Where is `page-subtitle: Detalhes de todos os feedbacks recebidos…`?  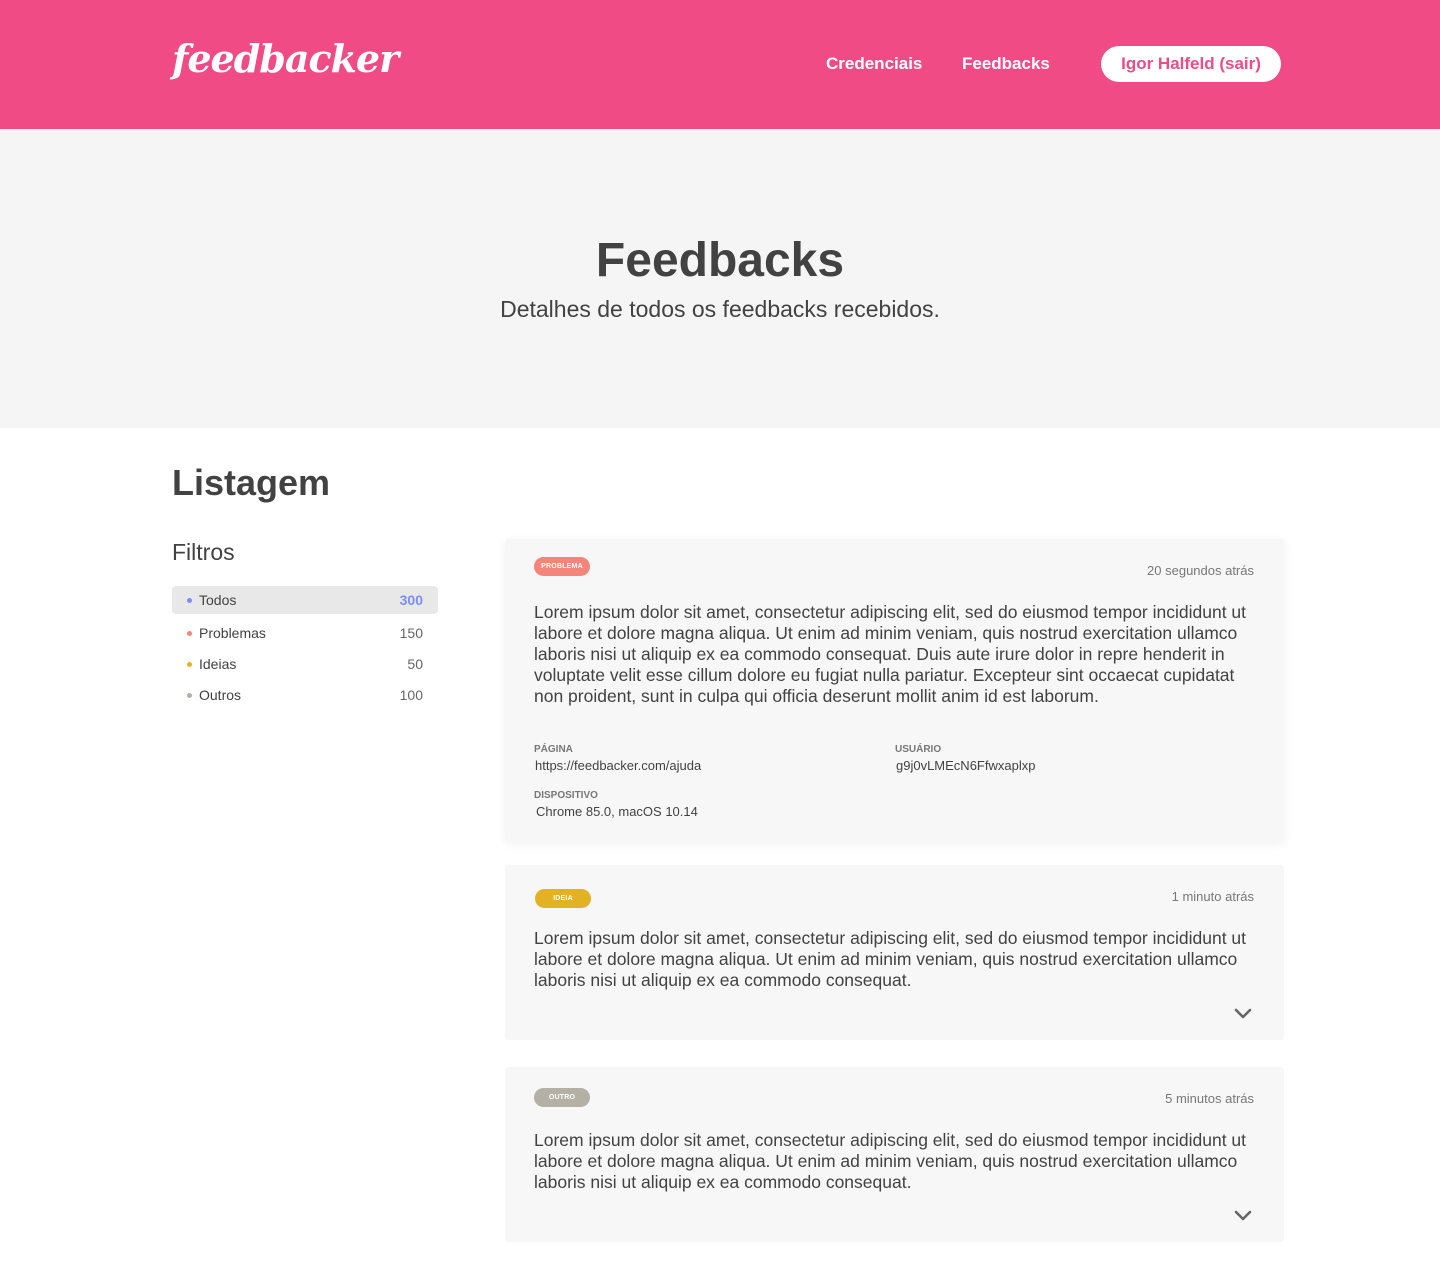
page-subtitle: Detalhes de todos os feedbacks recebidos… is located at coordinates (720, 309).